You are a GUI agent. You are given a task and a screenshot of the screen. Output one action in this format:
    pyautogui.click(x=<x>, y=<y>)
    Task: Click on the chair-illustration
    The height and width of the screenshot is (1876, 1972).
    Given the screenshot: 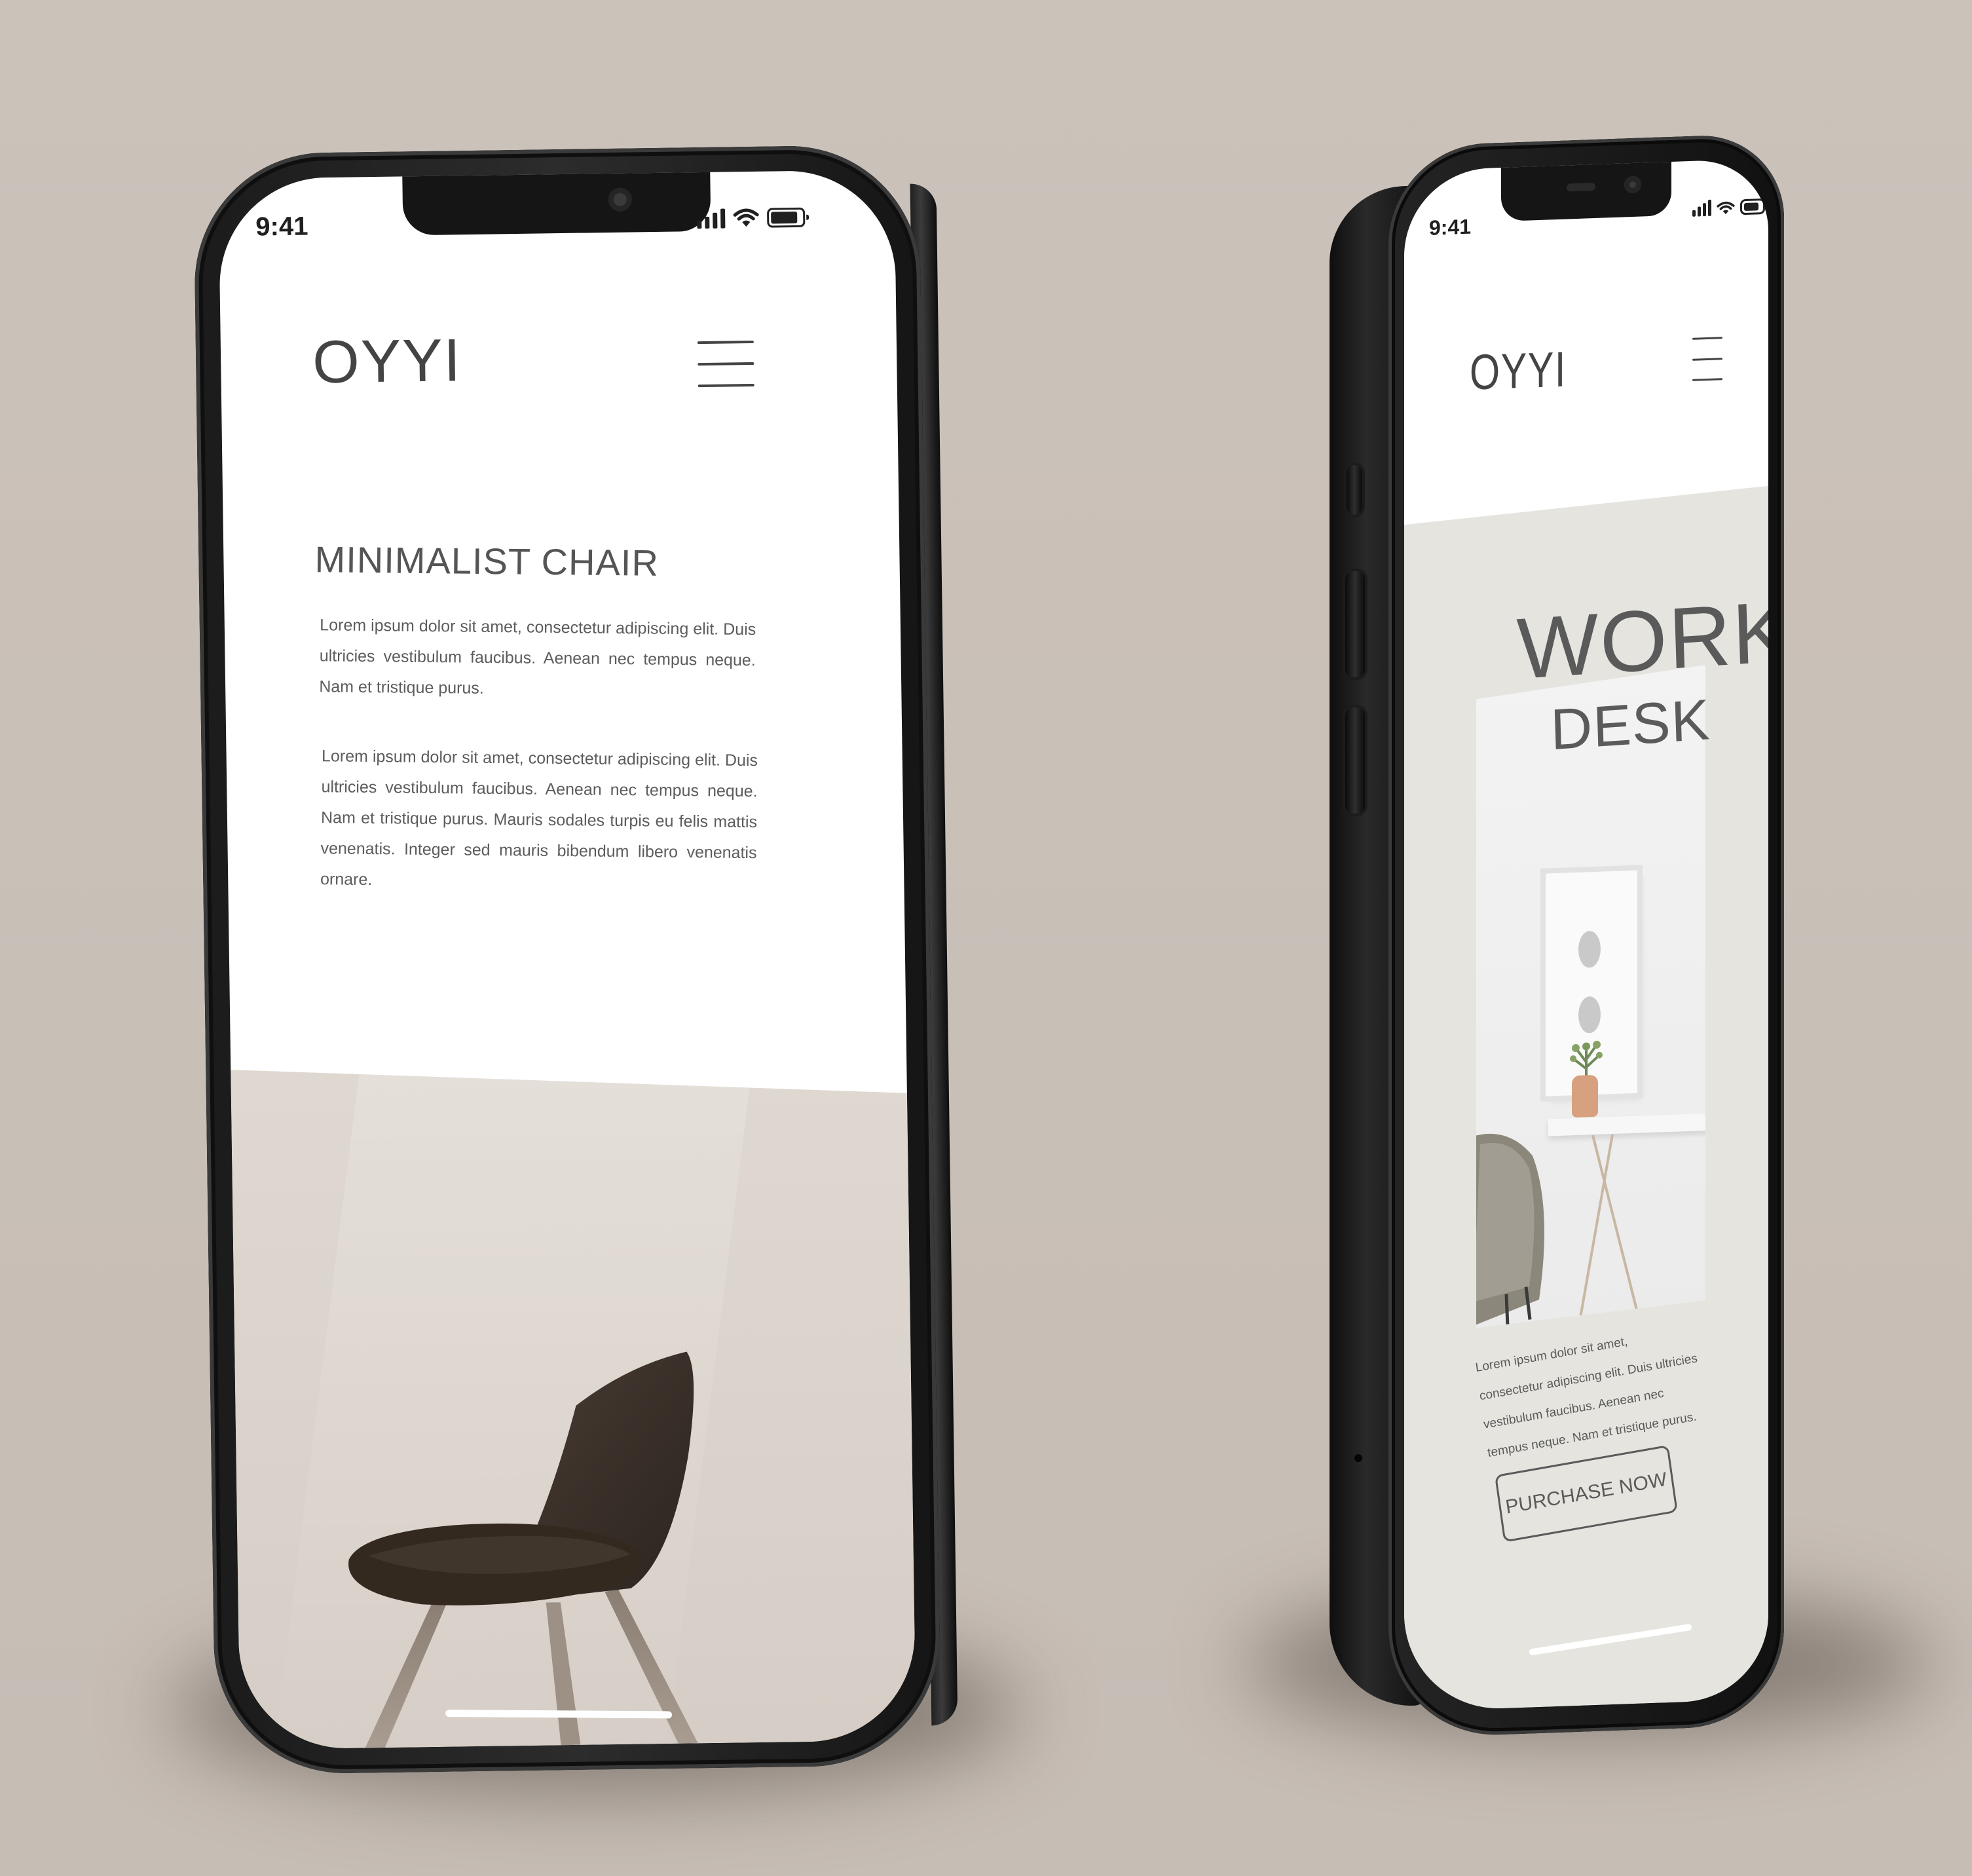 What is the action you would take?
    pyautogui.click(x=573, y=1405)
    